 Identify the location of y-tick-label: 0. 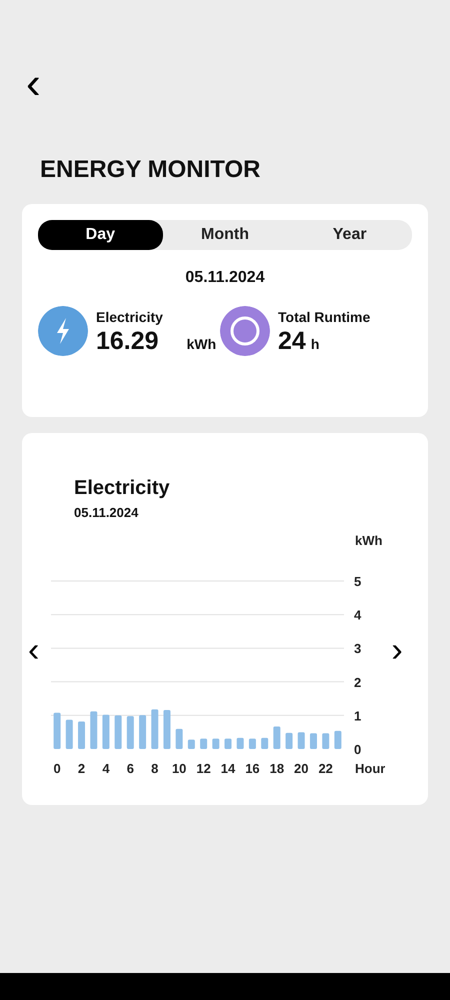
(358, 749).